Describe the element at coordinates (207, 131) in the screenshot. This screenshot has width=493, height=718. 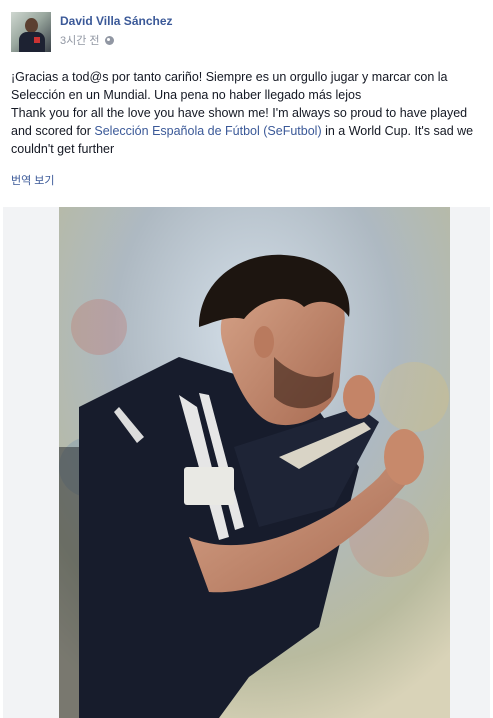
I see `sefutbol-link: Selección Española de Fútbol (SeFutbol)` at that location.